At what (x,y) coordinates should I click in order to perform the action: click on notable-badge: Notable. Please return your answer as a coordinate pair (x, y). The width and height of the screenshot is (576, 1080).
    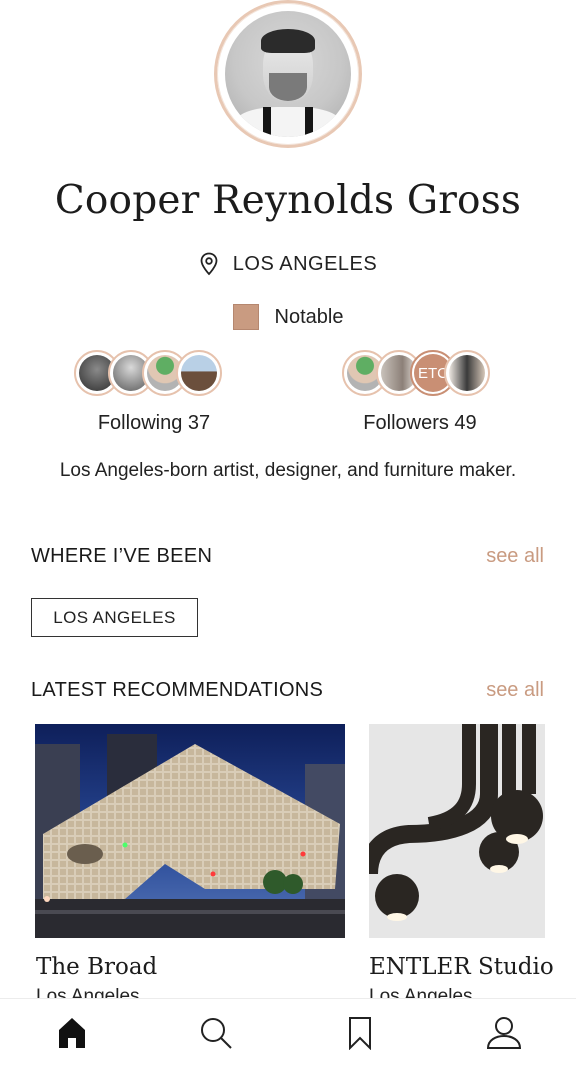
    Looking at the image, I should click on (288, 317).